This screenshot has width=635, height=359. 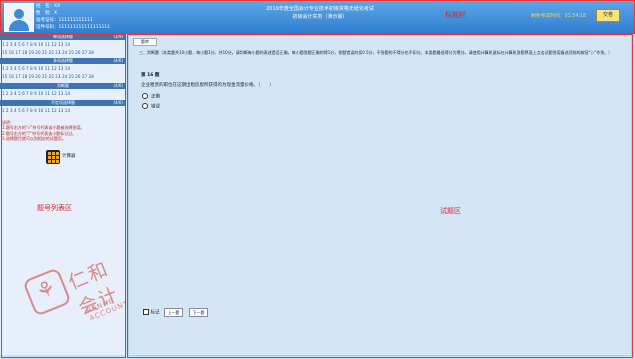 What do you see at coordinates (19, 14) in the screenshot?
I see `avatar-head` at bounding box center [19, 14].